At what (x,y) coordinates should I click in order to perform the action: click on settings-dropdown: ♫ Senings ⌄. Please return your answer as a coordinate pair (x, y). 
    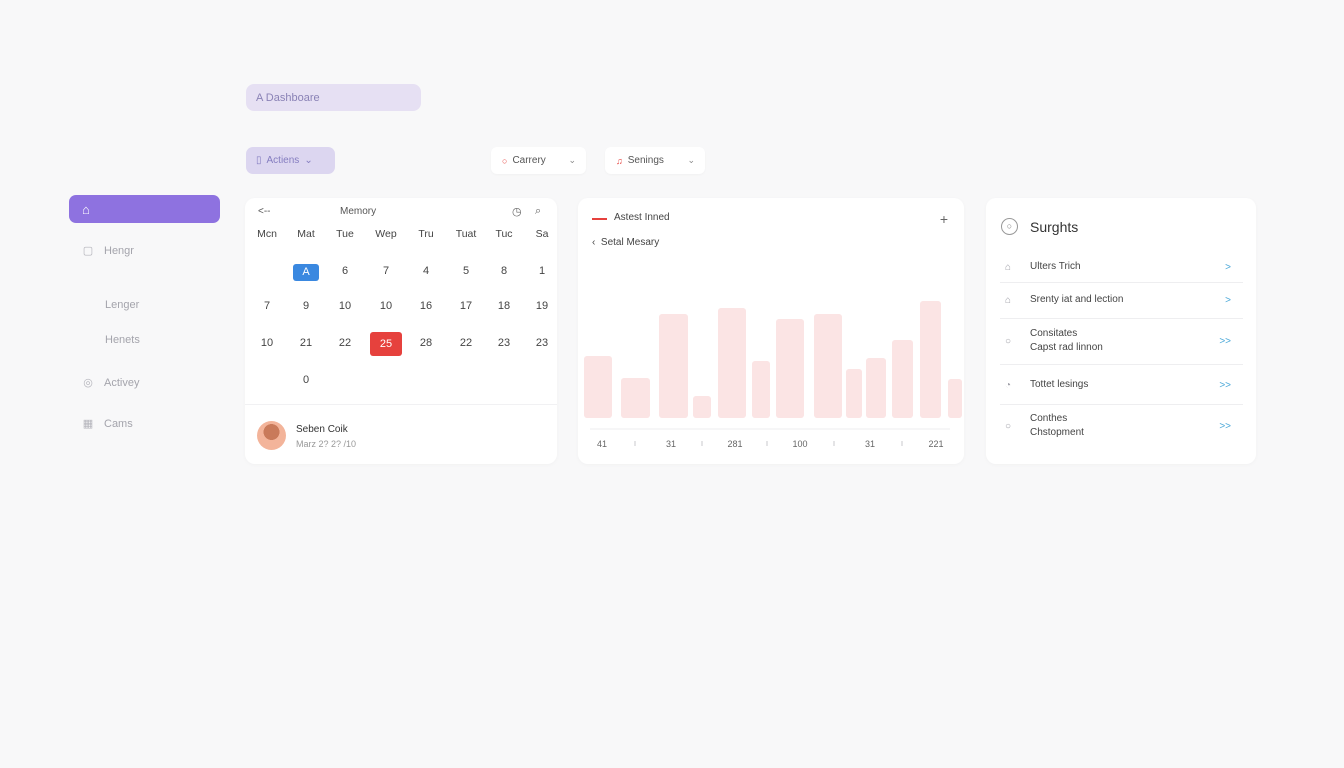
    Looking at the image, I should click on (655, 160).